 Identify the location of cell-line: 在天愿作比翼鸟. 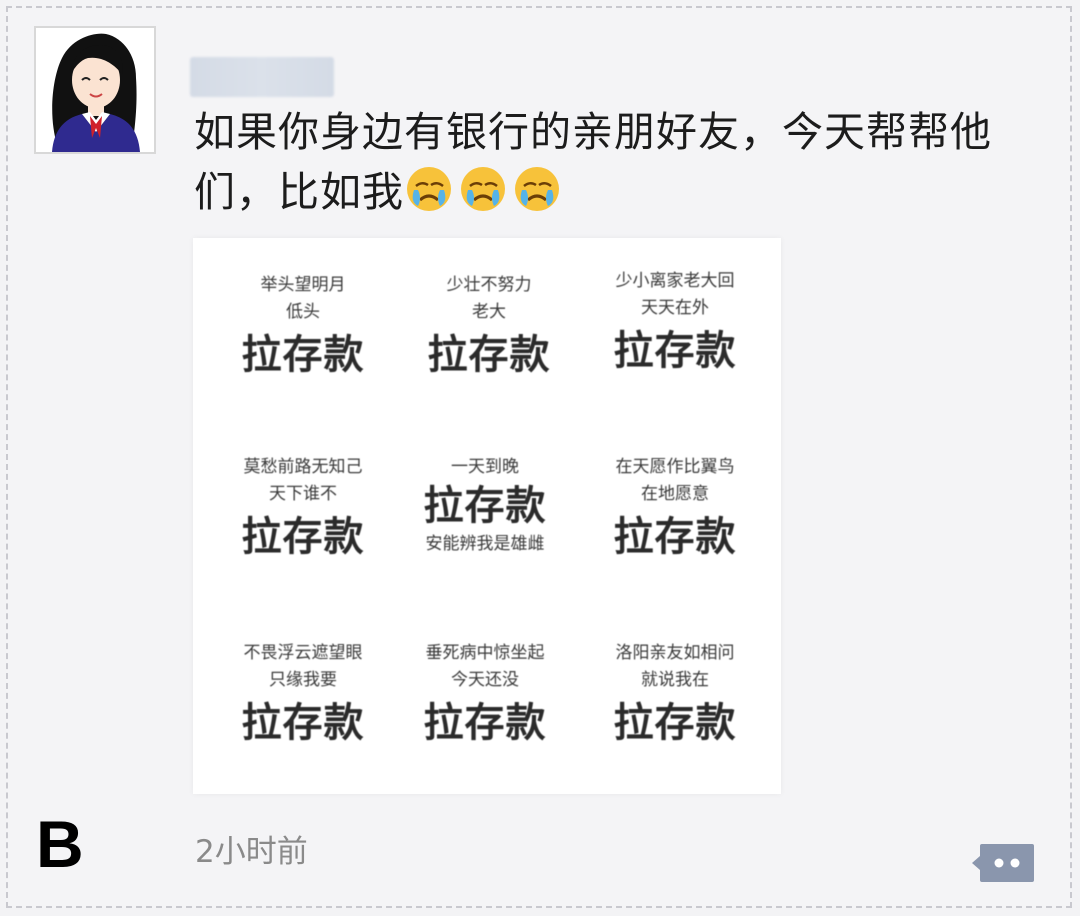
(675, 467).